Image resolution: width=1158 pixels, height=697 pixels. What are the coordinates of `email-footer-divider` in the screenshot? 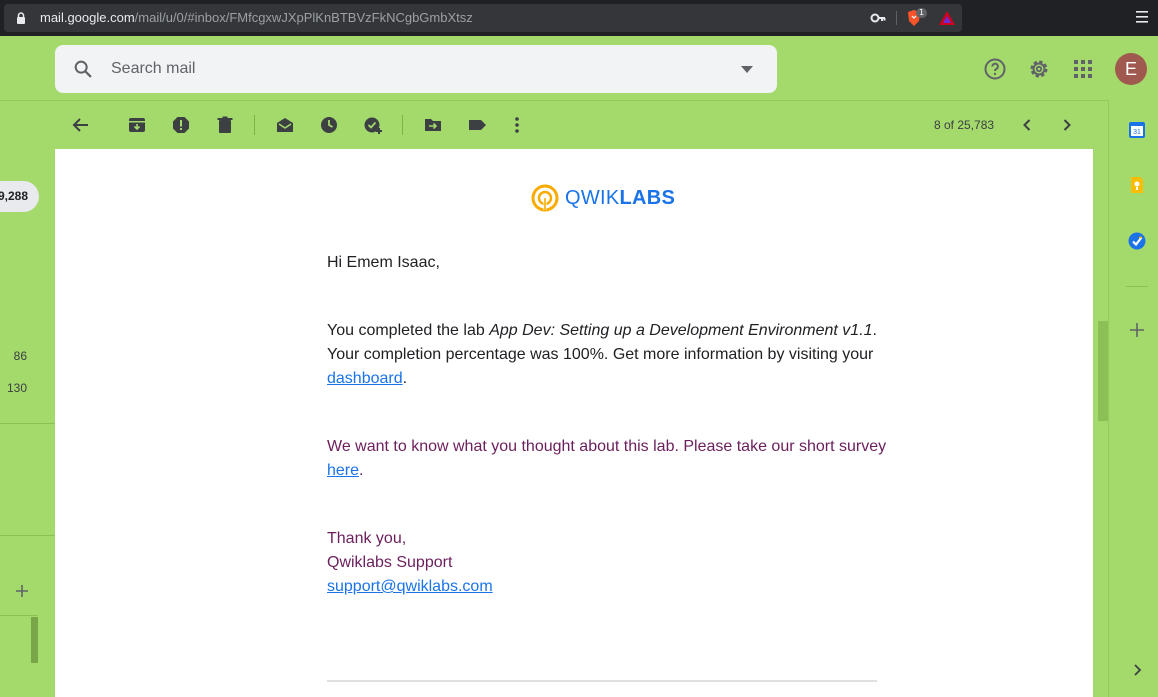 It's located at (602, 681).